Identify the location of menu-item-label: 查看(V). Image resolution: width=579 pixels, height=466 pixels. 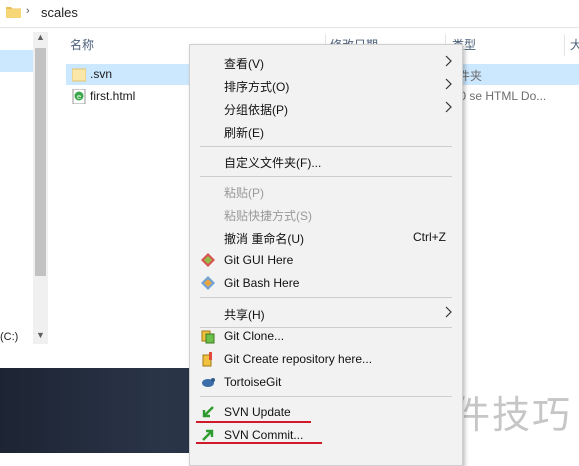
(244, 64).